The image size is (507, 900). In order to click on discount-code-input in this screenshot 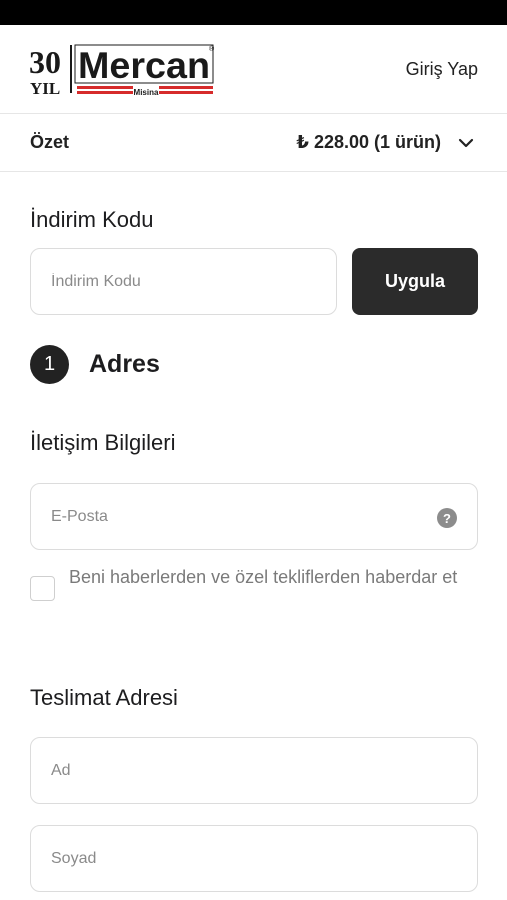, I will do `click(183, 281)`.